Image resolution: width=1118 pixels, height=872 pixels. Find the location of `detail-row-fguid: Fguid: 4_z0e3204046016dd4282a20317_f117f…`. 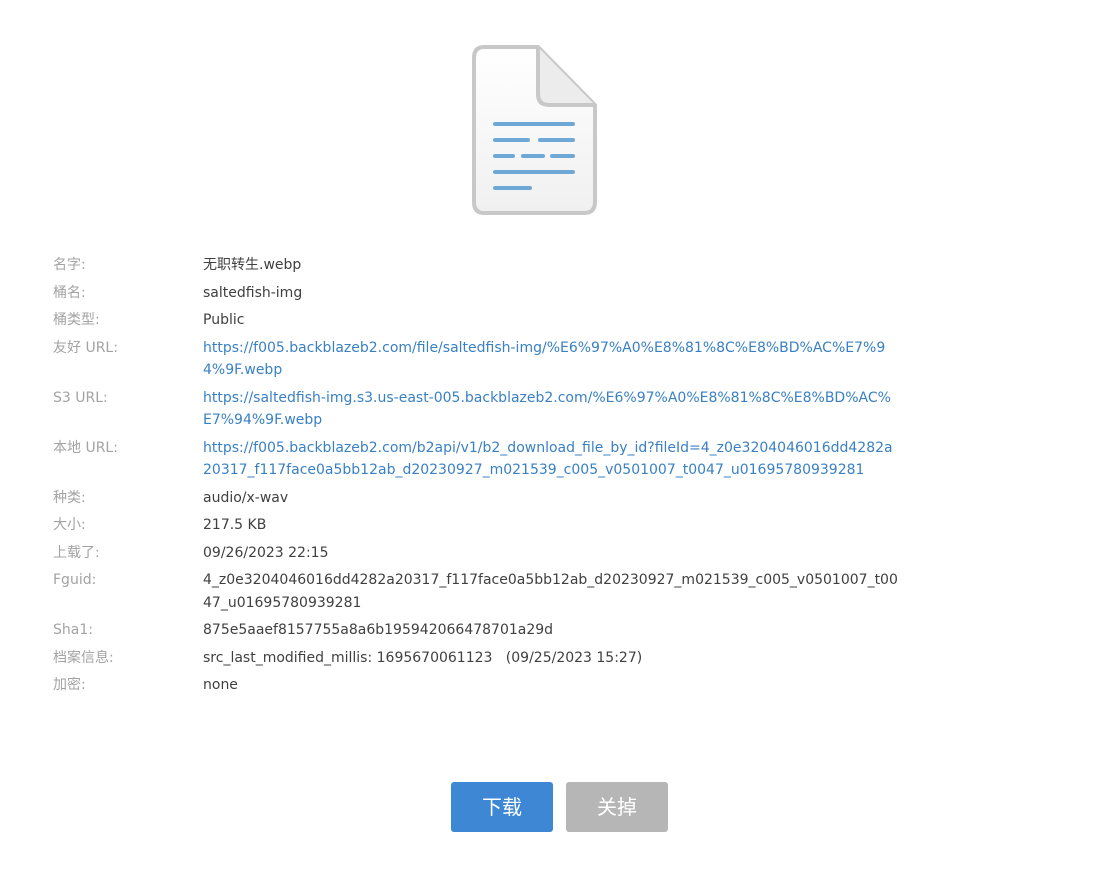

detail-row-fguid: Fguid: 4_z0e3204046016dd4282a20317_f117f… is located at coordinates (478, 591).